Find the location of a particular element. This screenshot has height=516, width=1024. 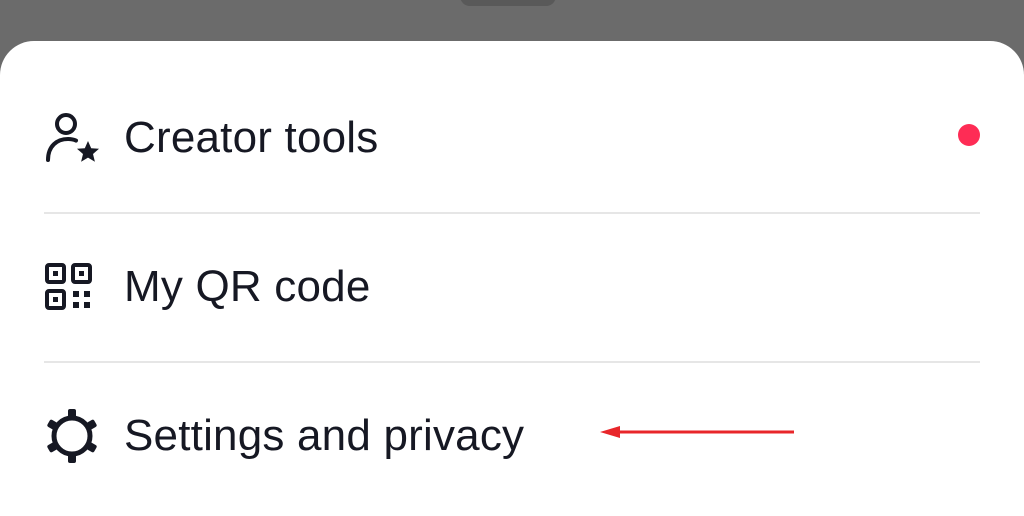

notification-dot is located at coordinates (969, 135).